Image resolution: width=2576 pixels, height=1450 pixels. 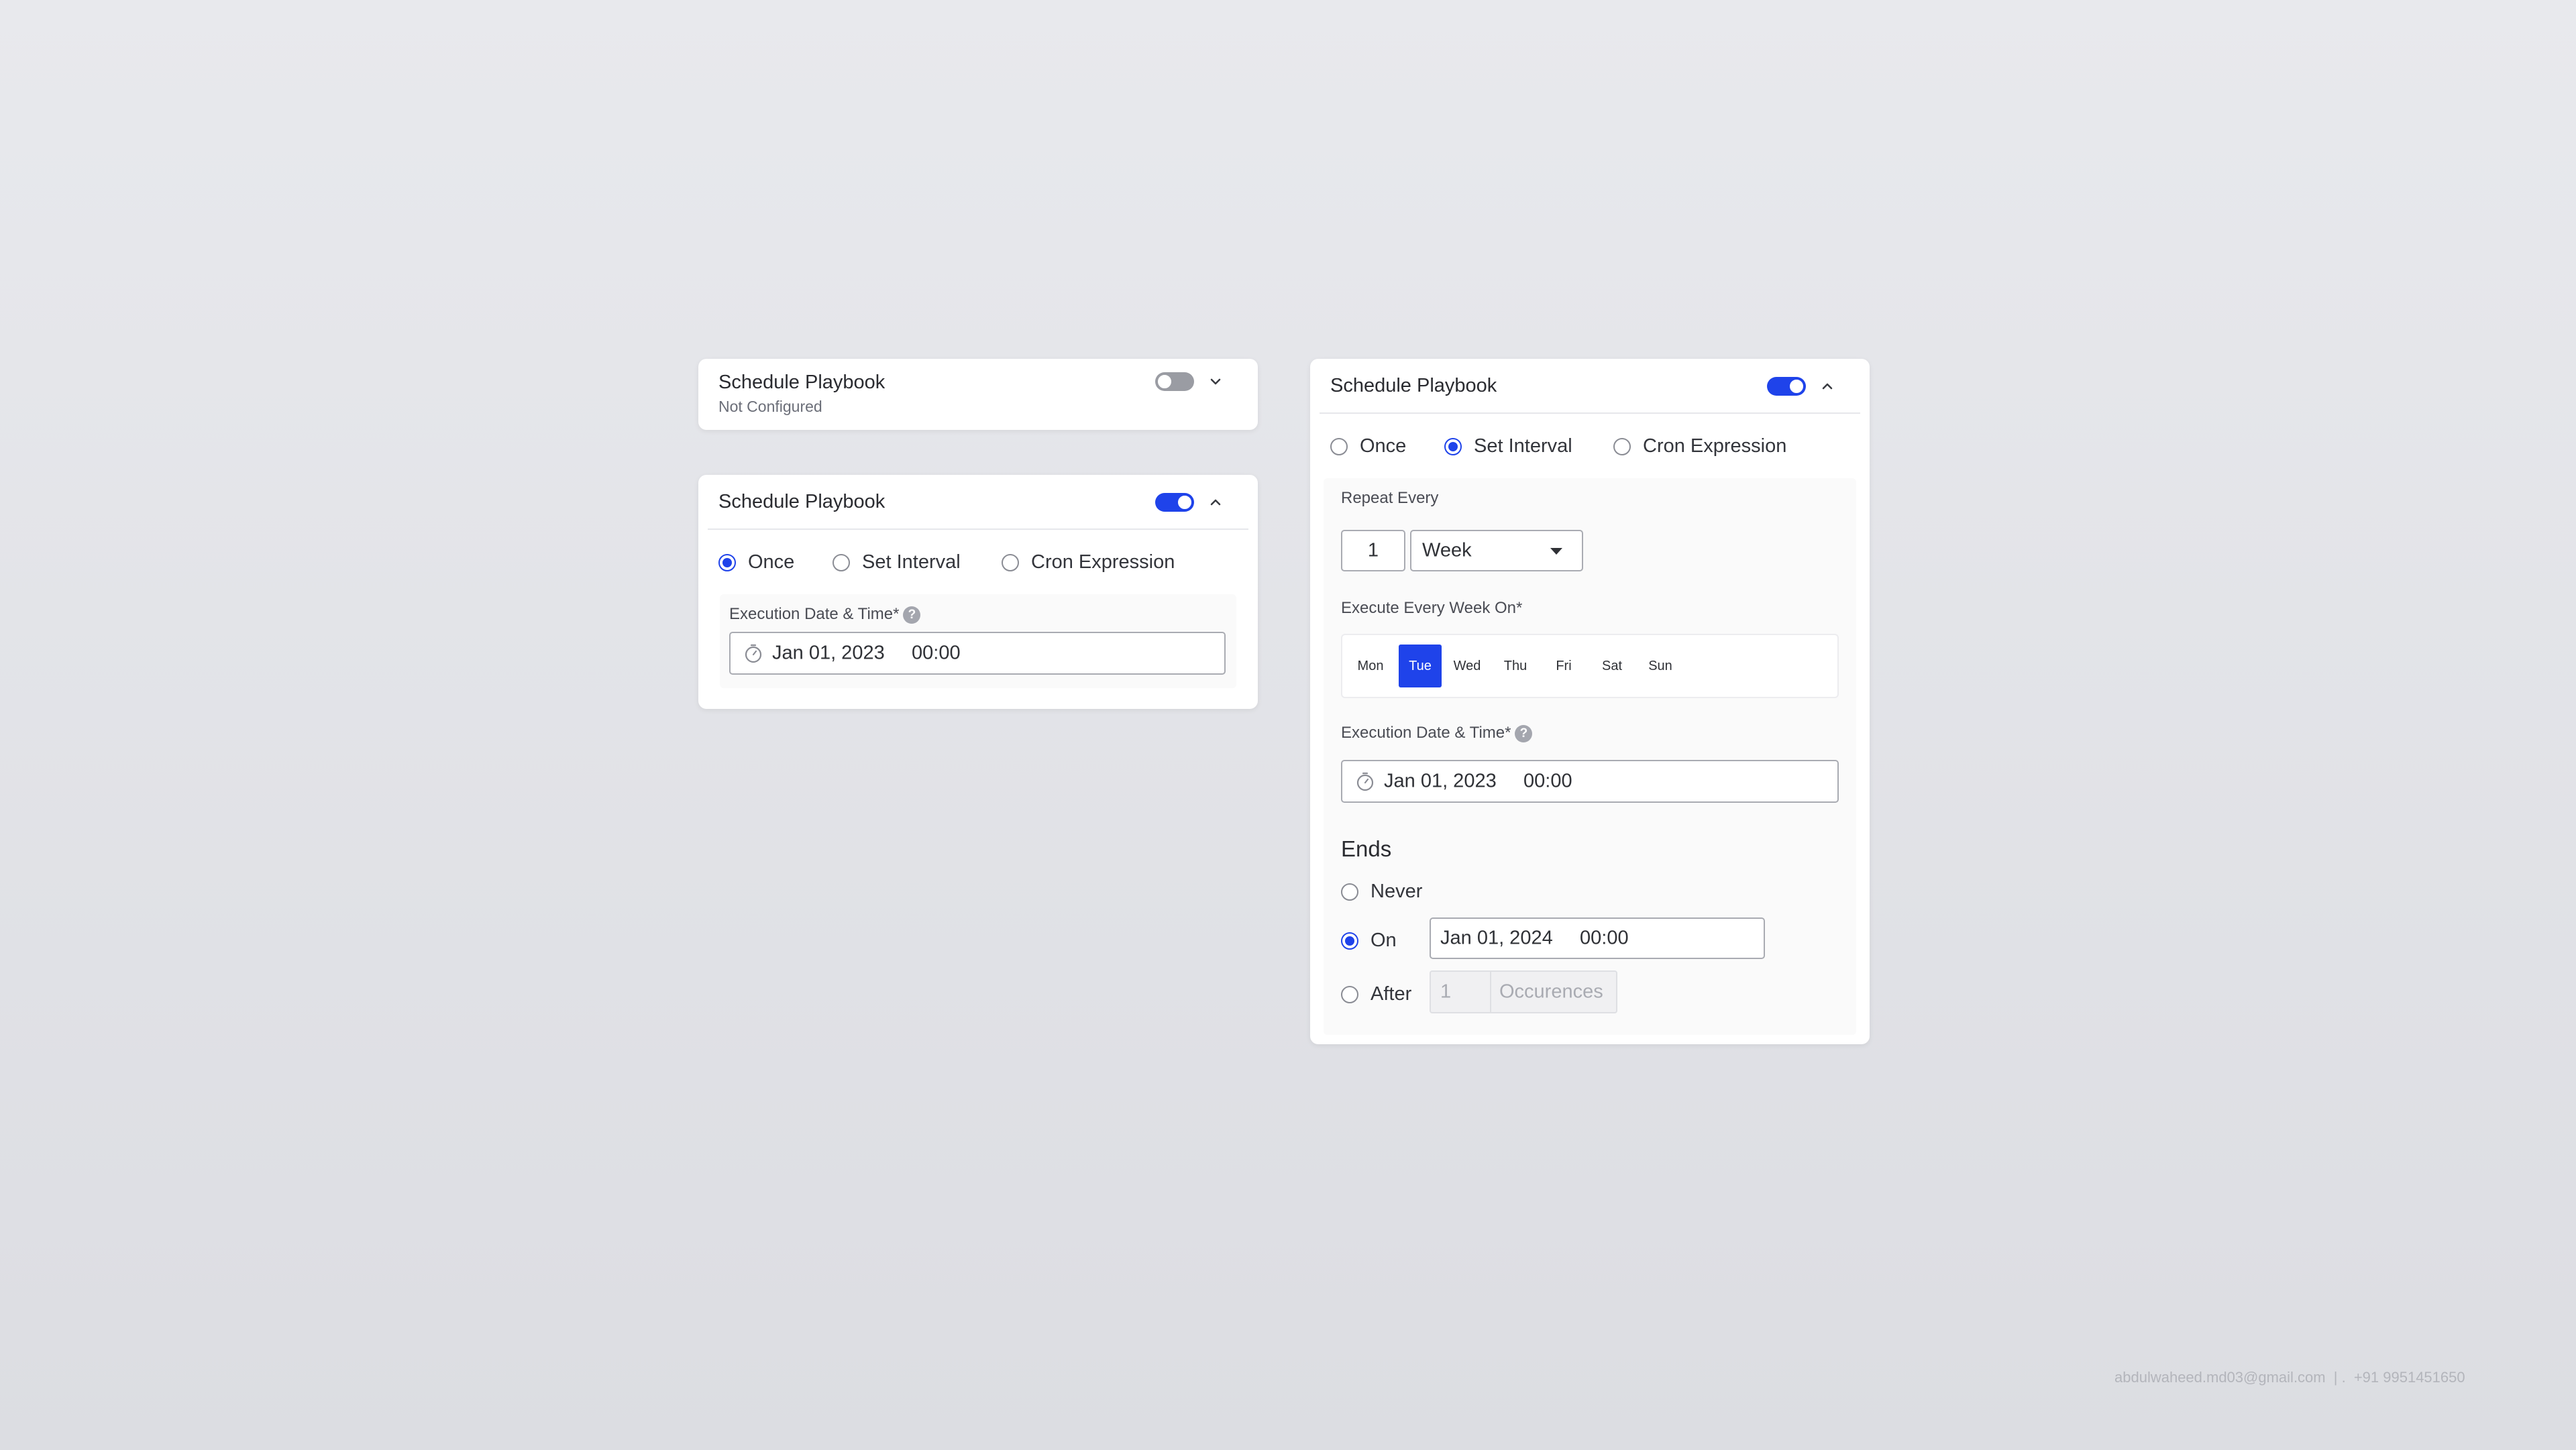 I want to click on repeat-label: Repeat Every, so click(x=1390, y=498).